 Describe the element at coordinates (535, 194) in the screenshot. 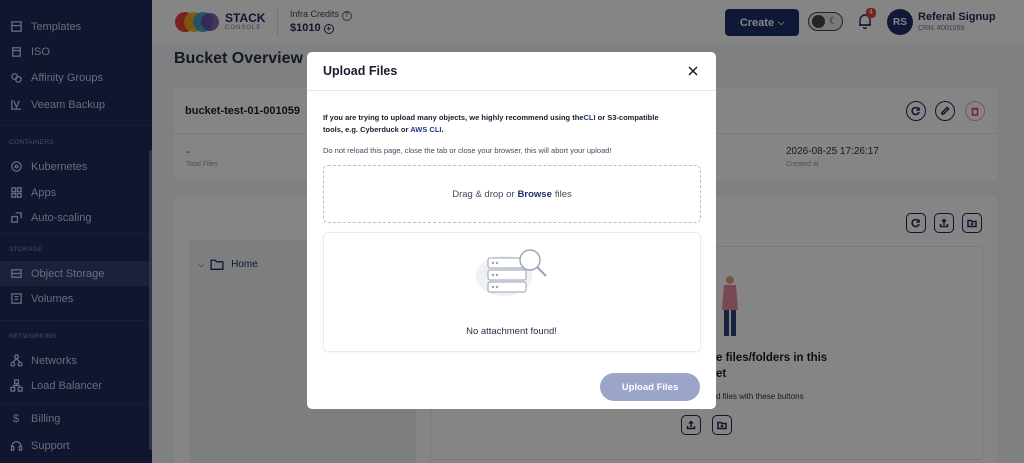

I see `browse-link: Browse` at that location.